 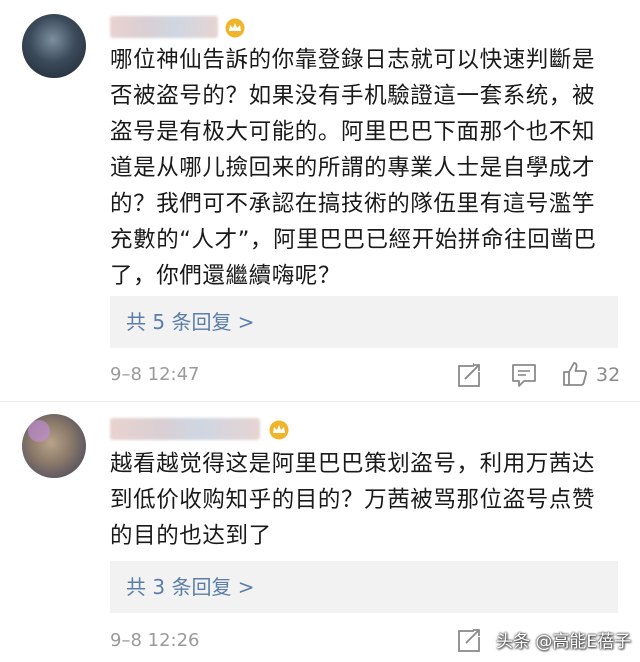 What do you see at coordinates (279, 430) in the screenshot?
I see `crown-badge-icon` at bounding box center [279, 430].